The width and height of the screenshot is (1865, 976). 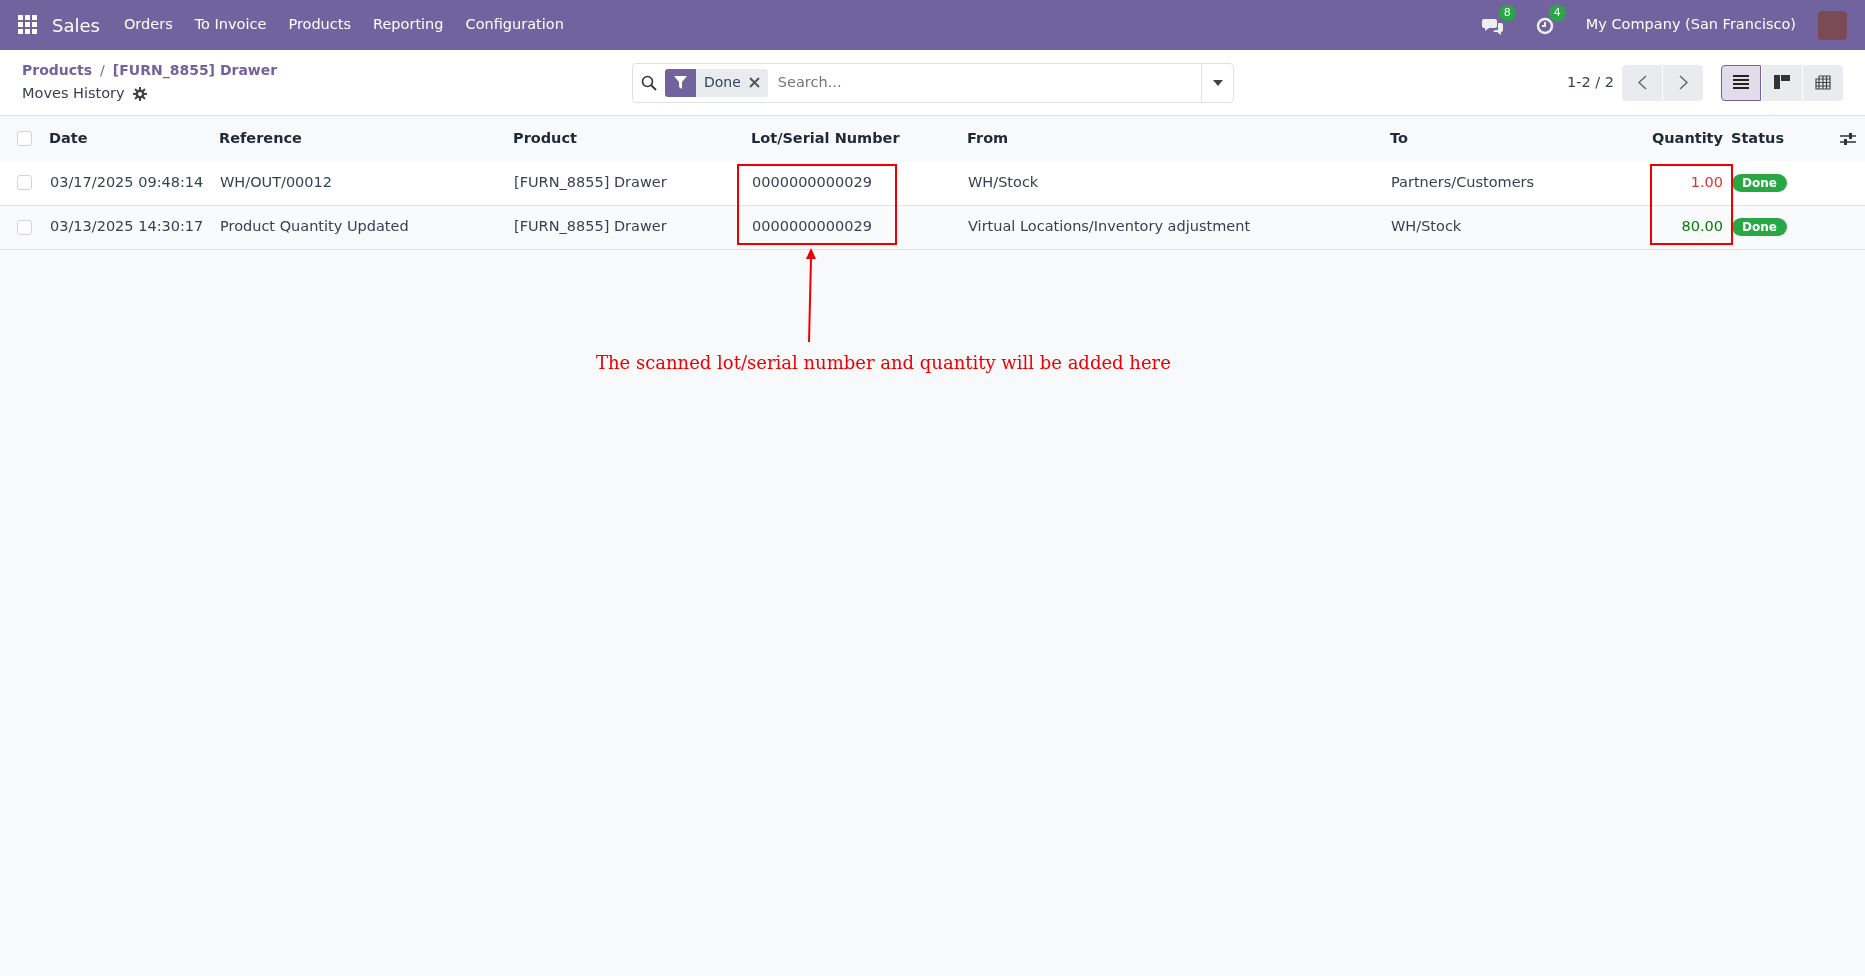 What do you see at coordinates (28, 25) in the screenshot?
I see `app-grid-icon` at bounding box center [28, 25].